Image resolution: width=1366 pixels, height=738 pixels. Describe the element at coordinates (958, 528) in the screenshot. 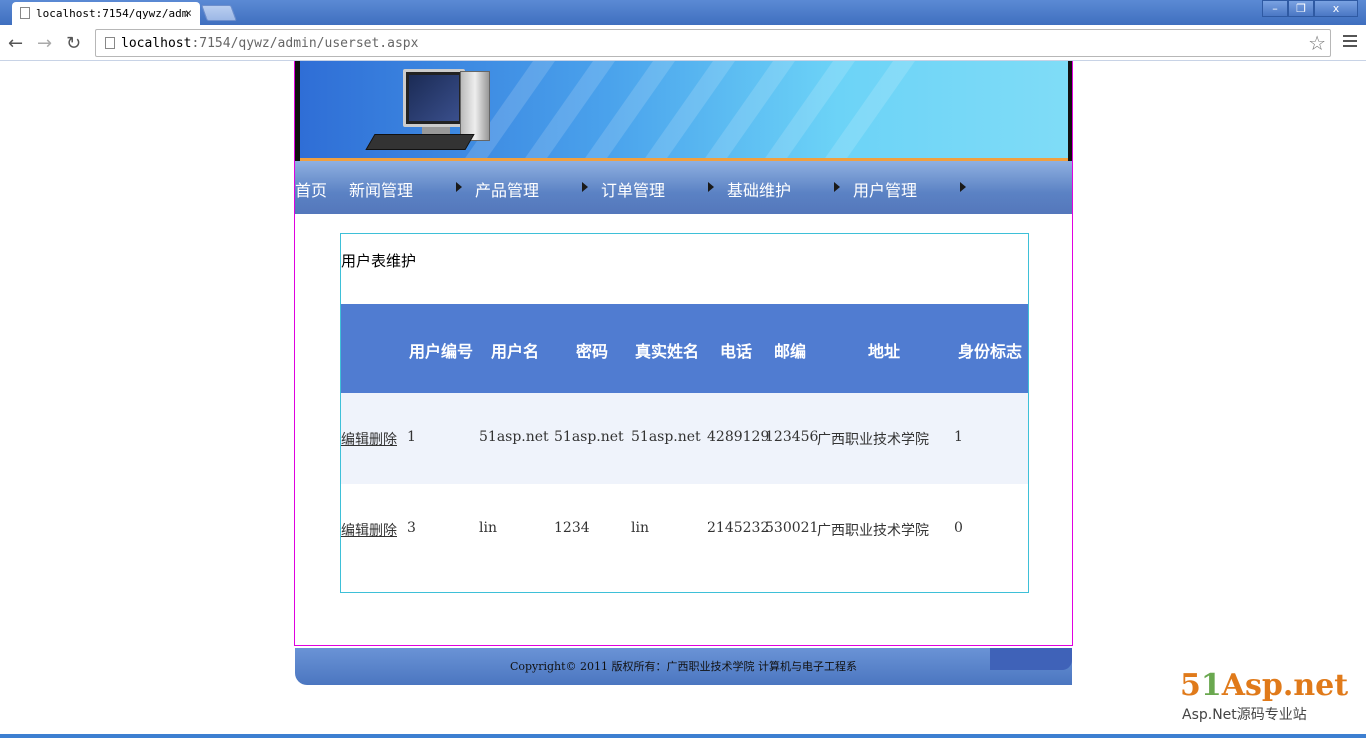

I see `cell-flag: 0` at that location.